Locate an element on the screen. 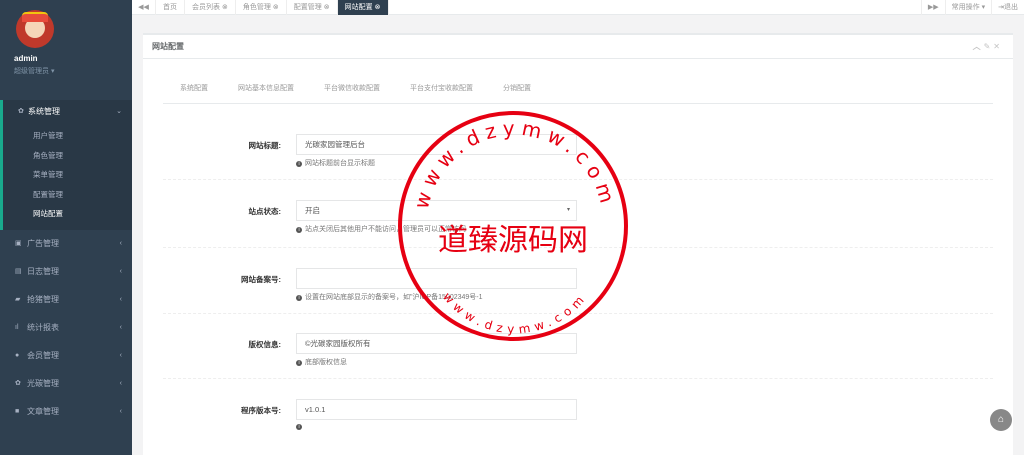 This screenshot has height=455, width=1024. help-text: 底部版权信息 is located at coordinates (326, 362).